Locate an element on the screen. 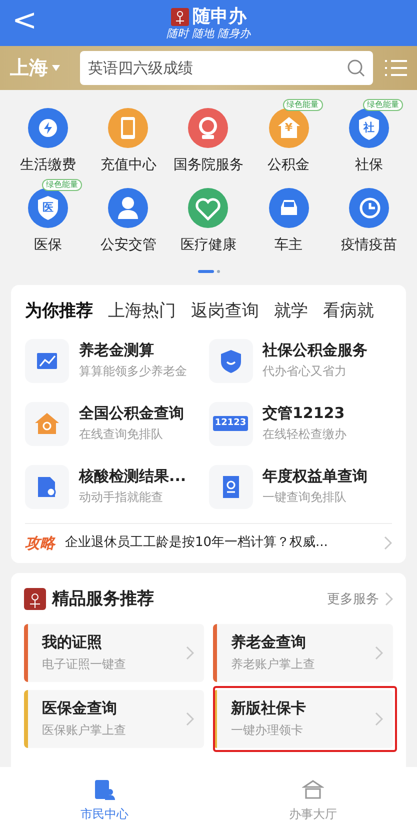  building-icon is located at coordinates (313, 790).